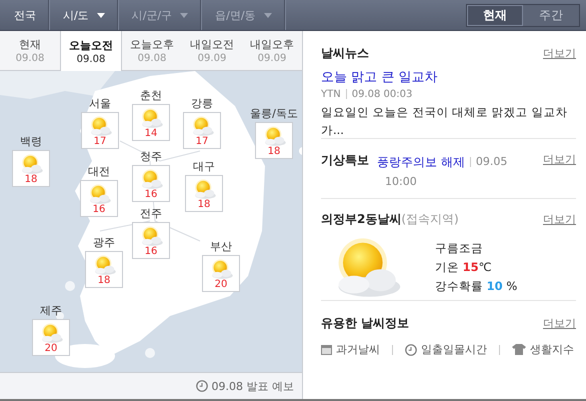 Image resolution: width=586 pixels, height=401 pixels. I want to click on location-note: (접속지역), so click(430, 219).